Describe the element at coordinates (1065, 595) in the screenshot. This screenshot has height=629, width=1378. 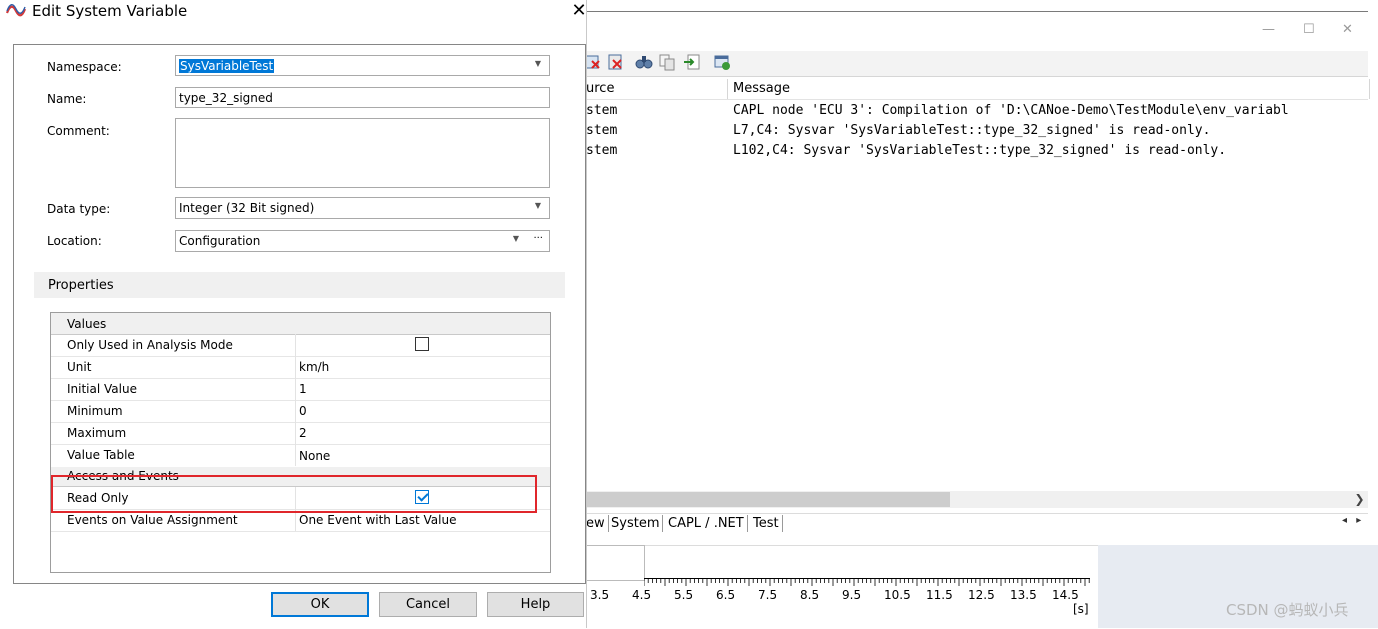
I see `axis-tick-label: 14.5` at that location.